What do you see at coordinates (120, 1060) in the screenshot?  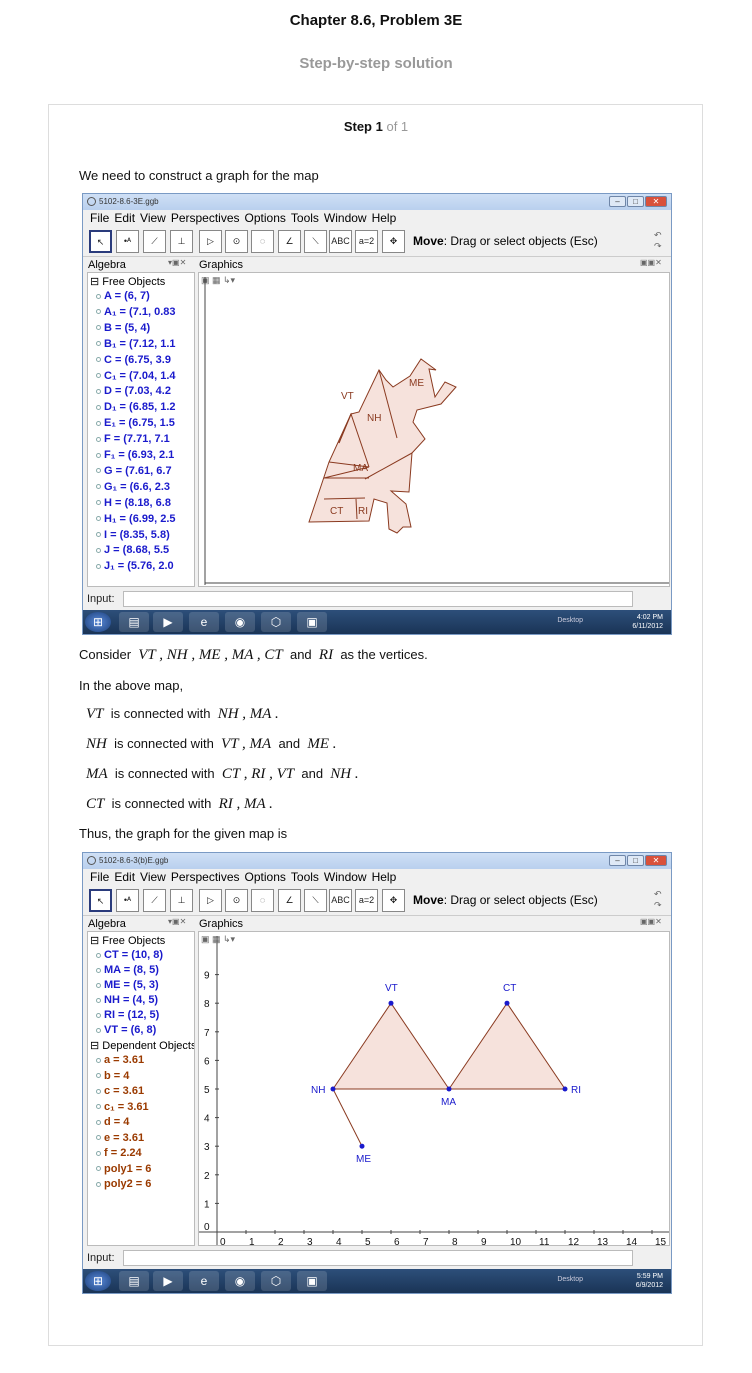 I see `algebra-item: a = 3.61` at bounding box center [120, 1060].